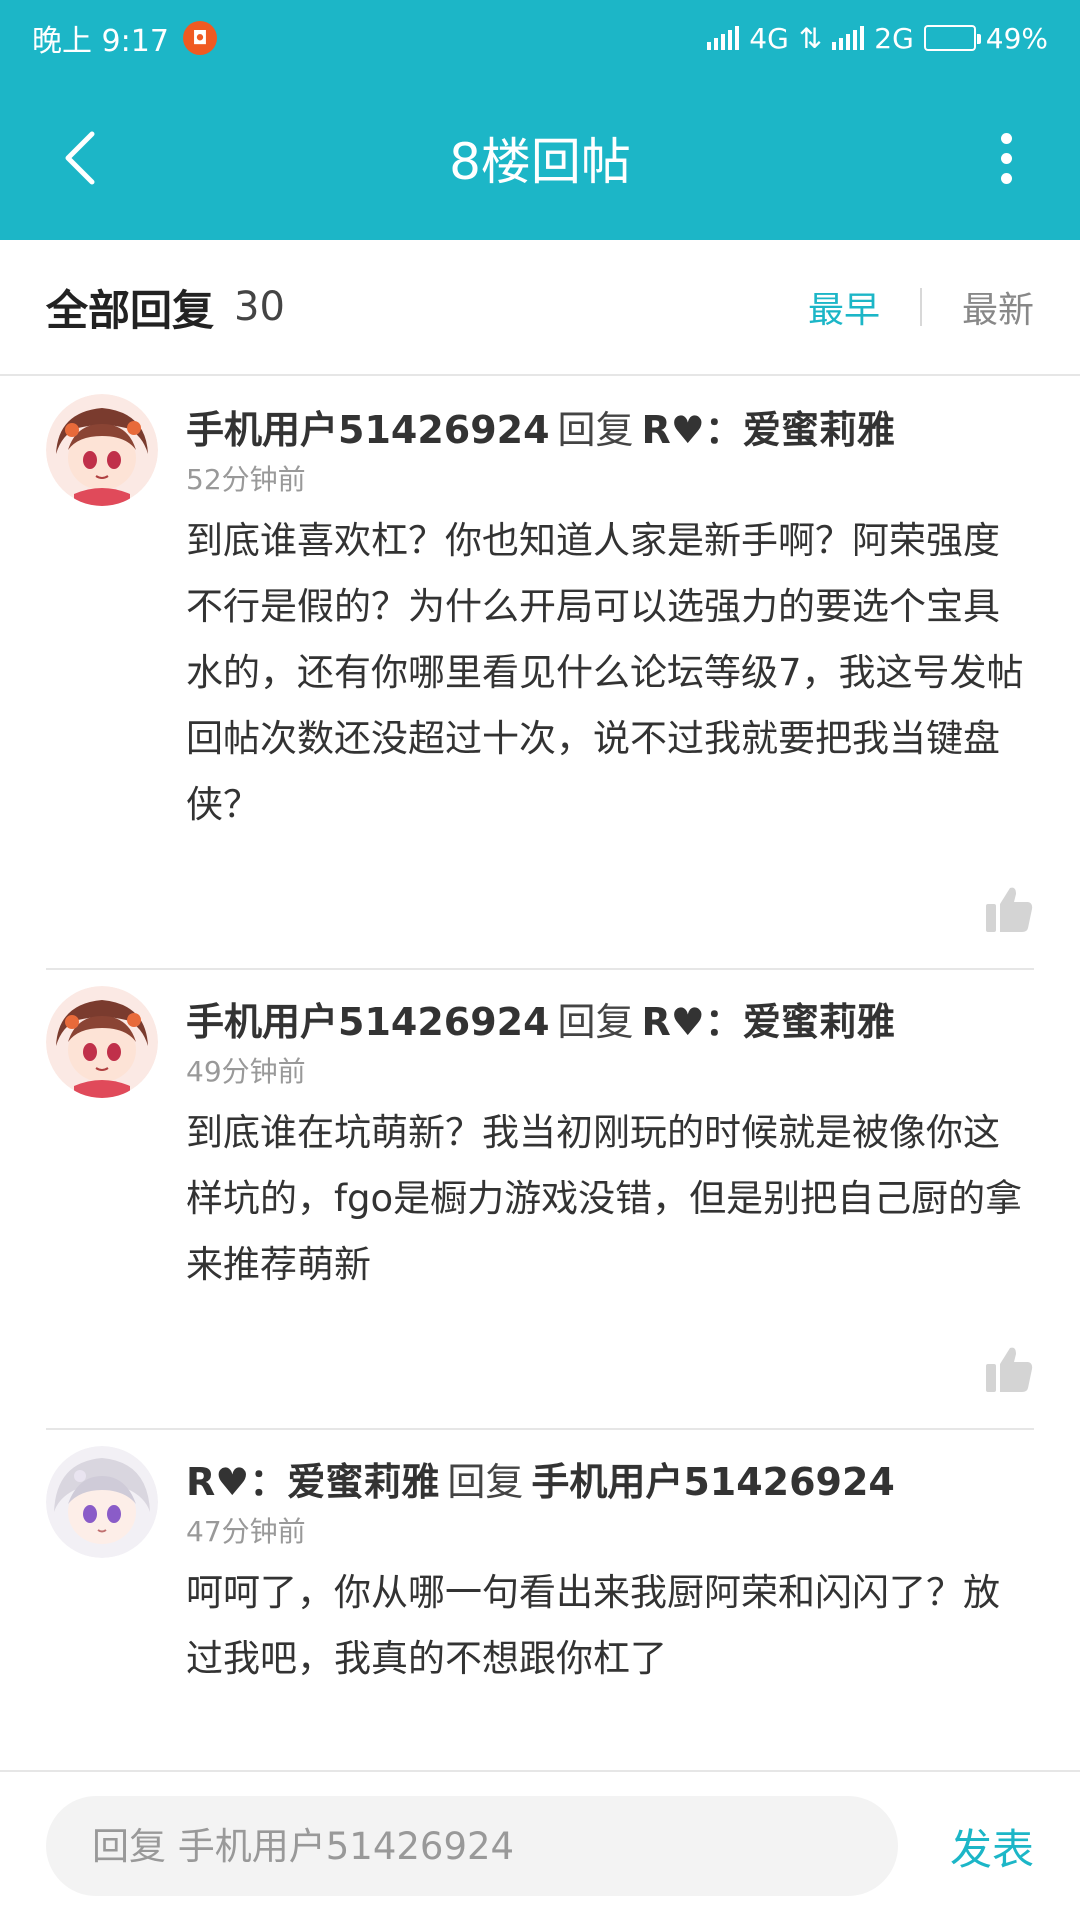  What do you see at coordinates (259, 307) in the screenshot?
I see `reply-count: 30` at bounding box center [259, 307].